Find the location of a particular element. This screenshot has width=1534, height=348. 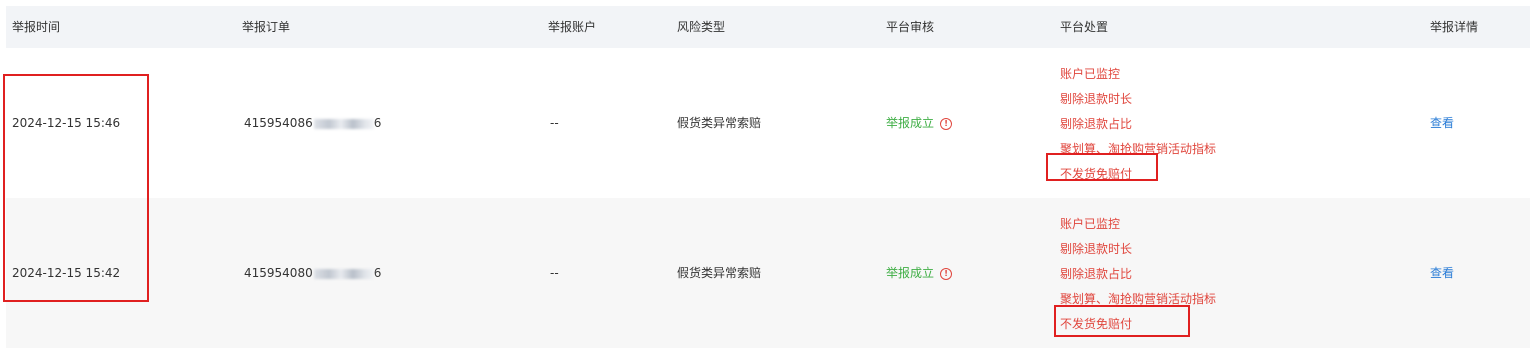

report-order: 415954080 6 is located at coordinates (312, 273).